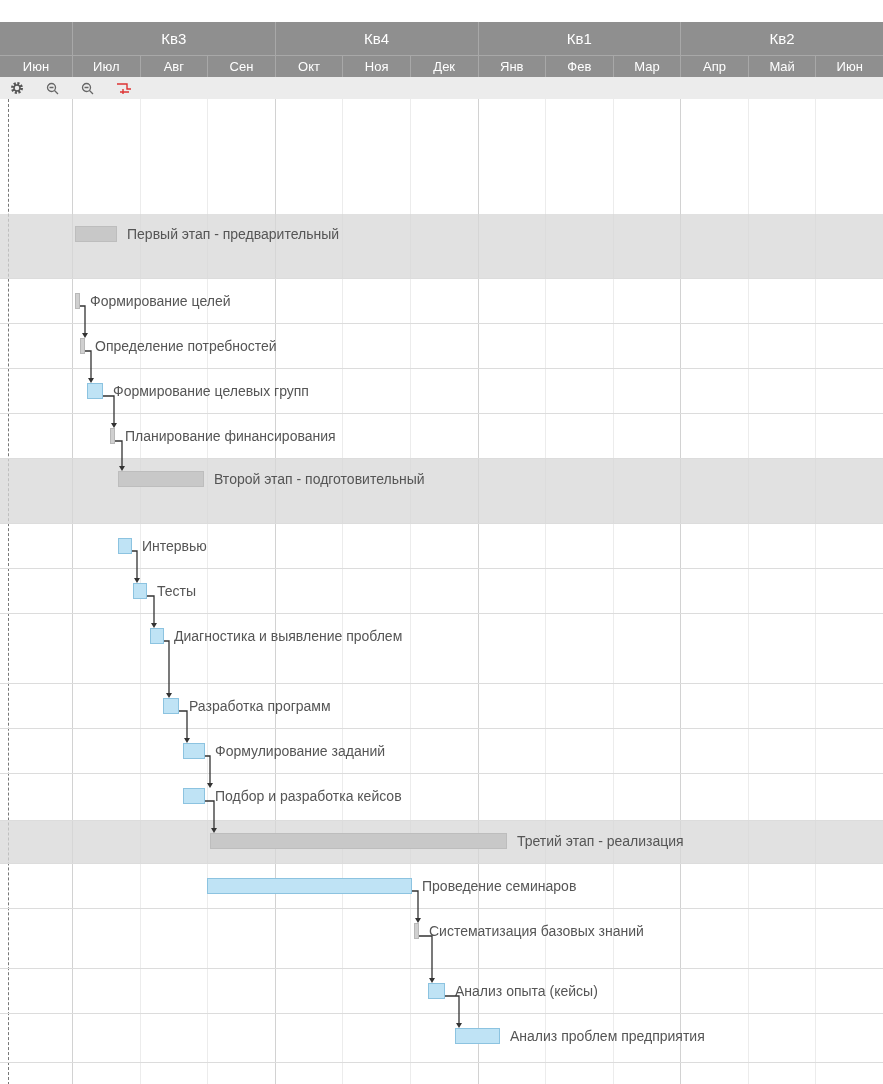 The image size is (883, 1084). I want to click on task-label: Формулирование заданий, so click(300, 751).